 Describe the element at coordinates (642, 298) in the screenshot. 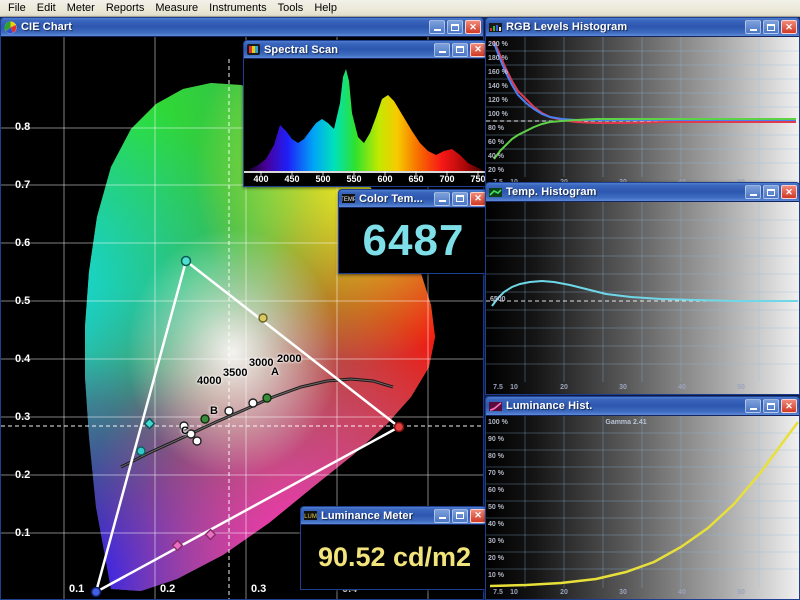

I see `temp-histogram-plot: 6500 7.5 10 20 30 40 50` at that location.